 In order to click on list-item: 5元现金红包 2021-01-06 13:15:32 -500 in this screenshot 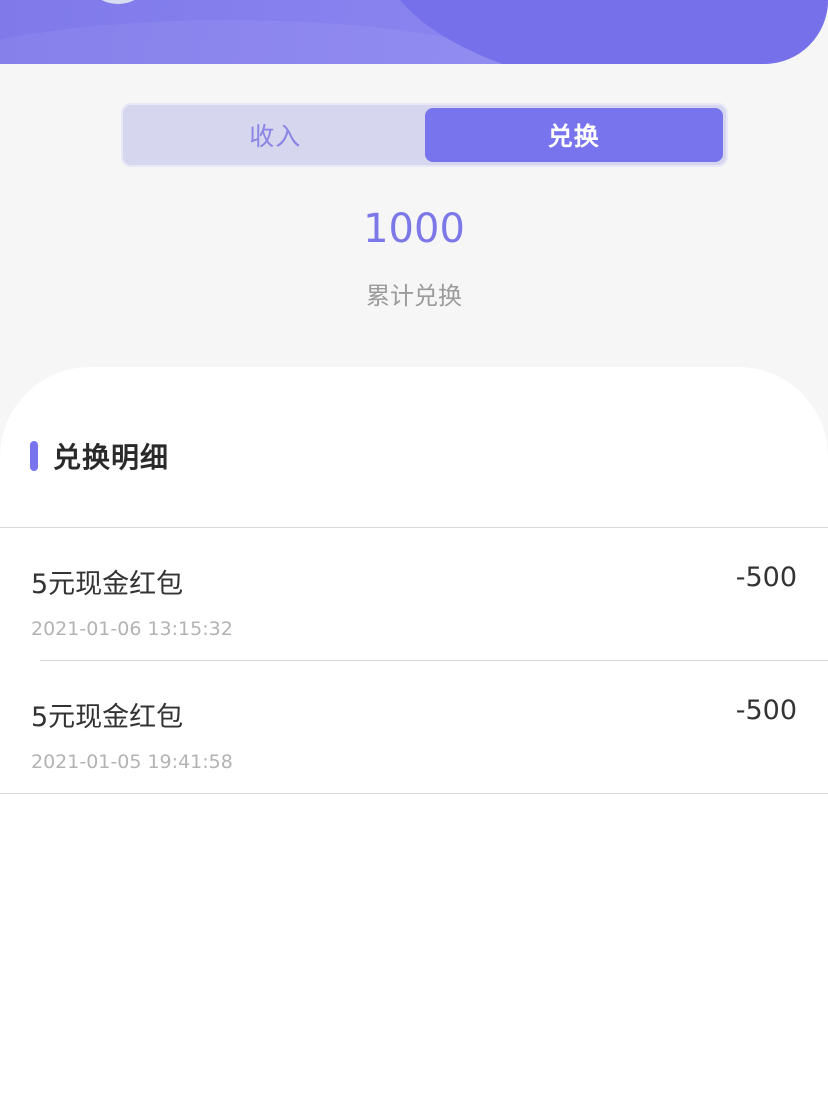, I will do `click(414, 594)`.